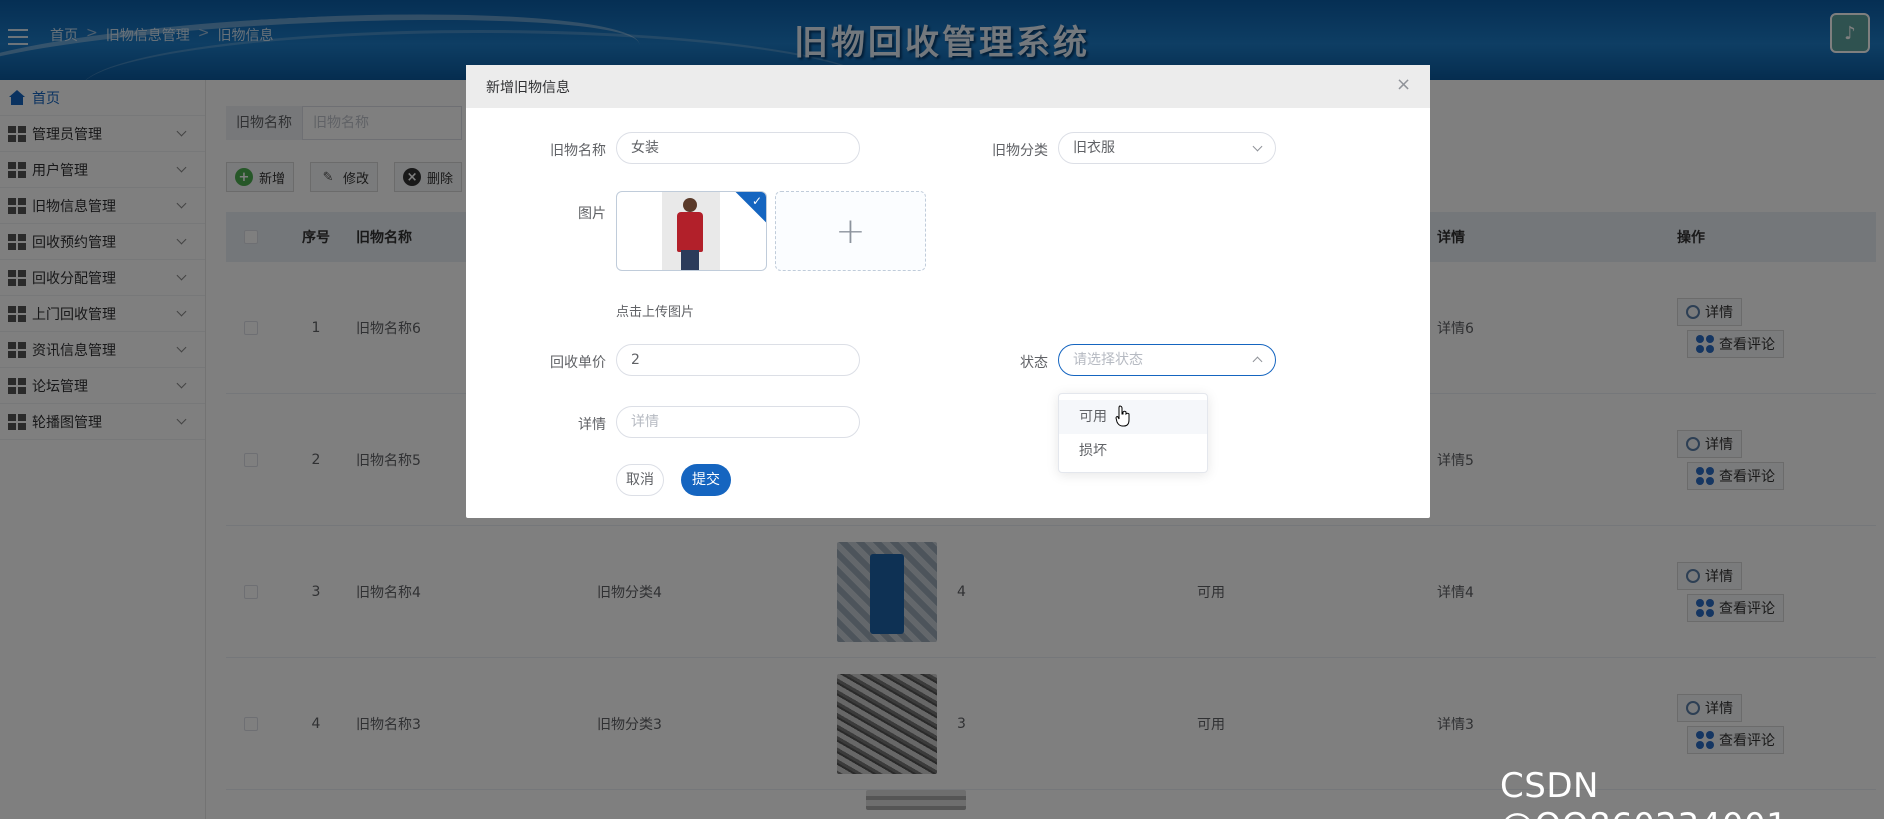 Image resolution: width=1884 pixels, height=819 pixels. What do you see at coordinates (1257, 146) in the screenshot?
I see `chevron-down-icon` at bounding box center [1257, 146].